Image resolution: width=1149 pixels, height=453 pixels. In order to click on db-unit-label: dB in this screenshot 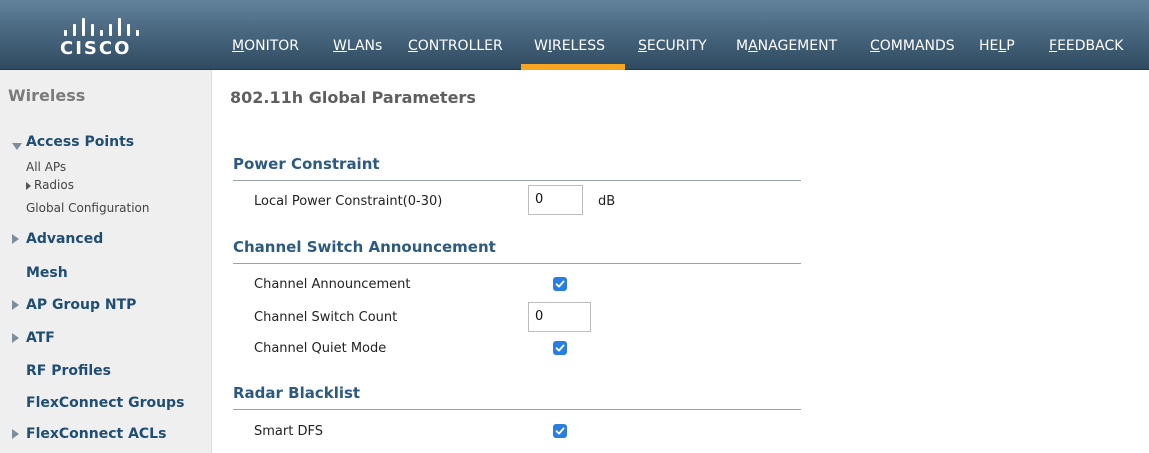, I will do `click(607, 201)`.